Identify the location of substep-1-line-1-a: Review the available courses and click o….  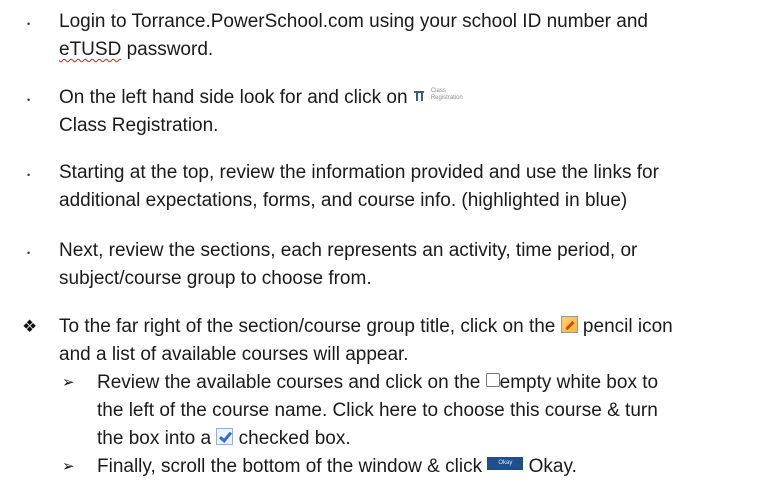
(291, 382).